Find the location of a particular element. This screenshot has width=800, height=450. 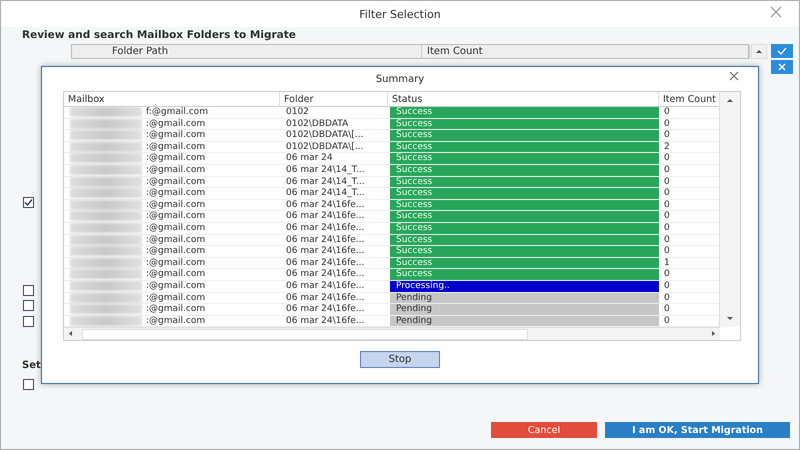

status-cell: Processing.. is located at coordinates (524, 286).